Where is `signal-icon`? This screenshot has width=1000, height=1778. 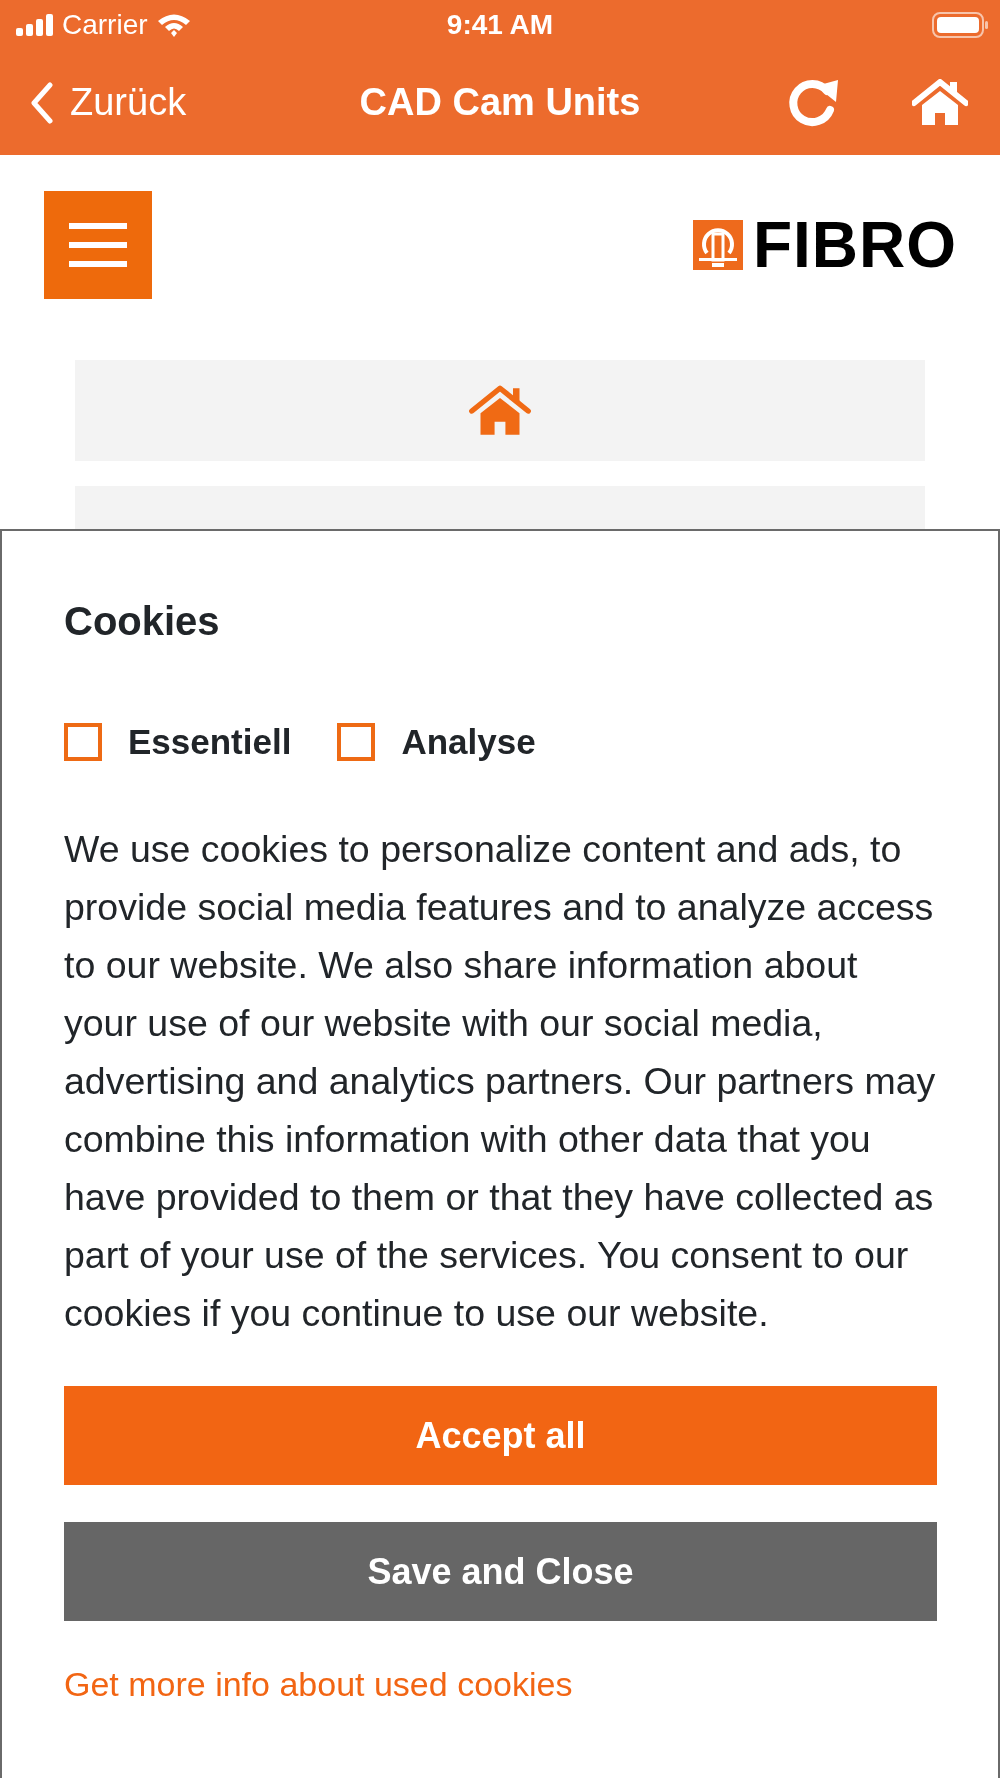
signal-icon is located at coordinates (35, 25).